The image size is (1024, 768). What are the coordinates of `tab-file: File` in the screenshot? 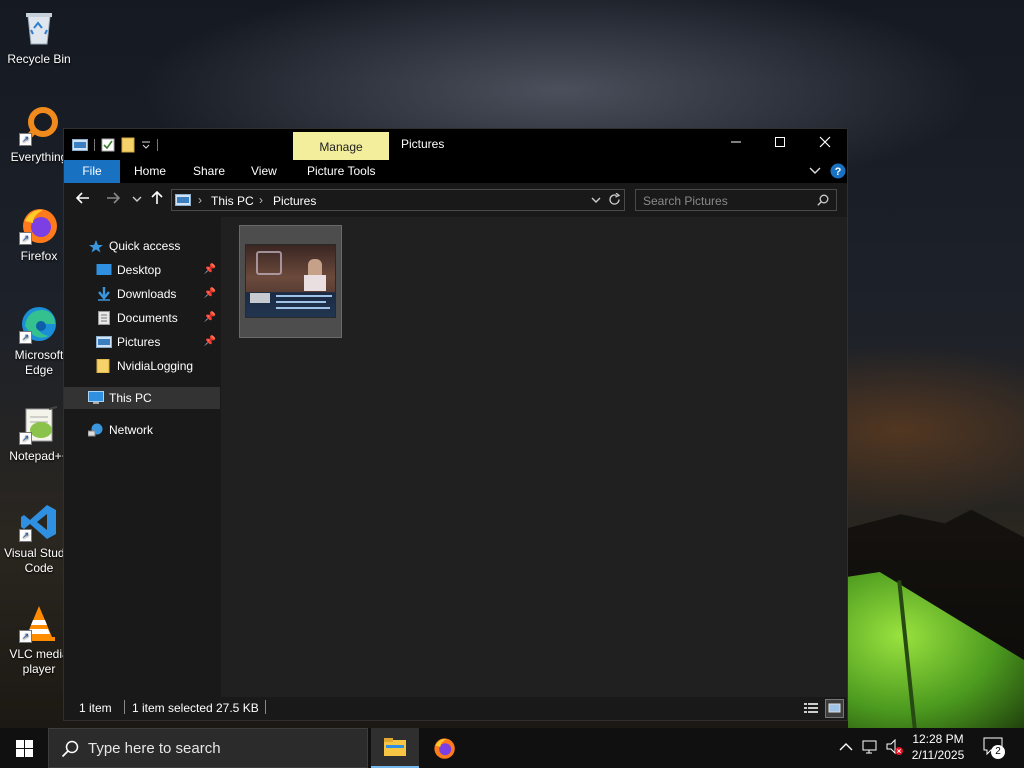 It's located at (92, 171).